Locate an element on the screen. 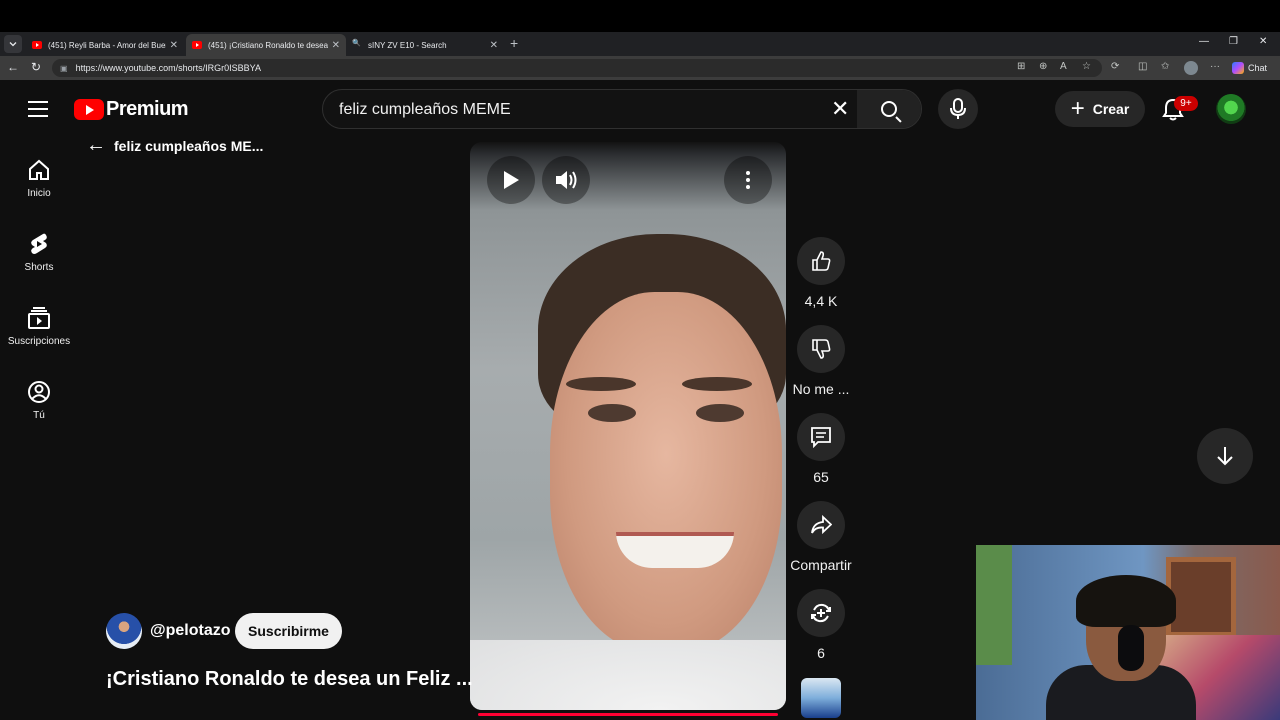 The height and width of the screenshot is (720, 1280). search-bar: feliz cumpleaños MEME ✕ is located at coordinates (622, 109).